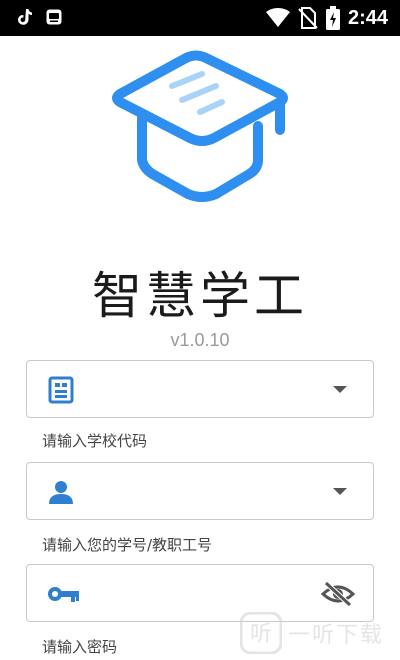 The width and height of the screenshot is (400, 660). I want to click on account-select, so click(200, 491).